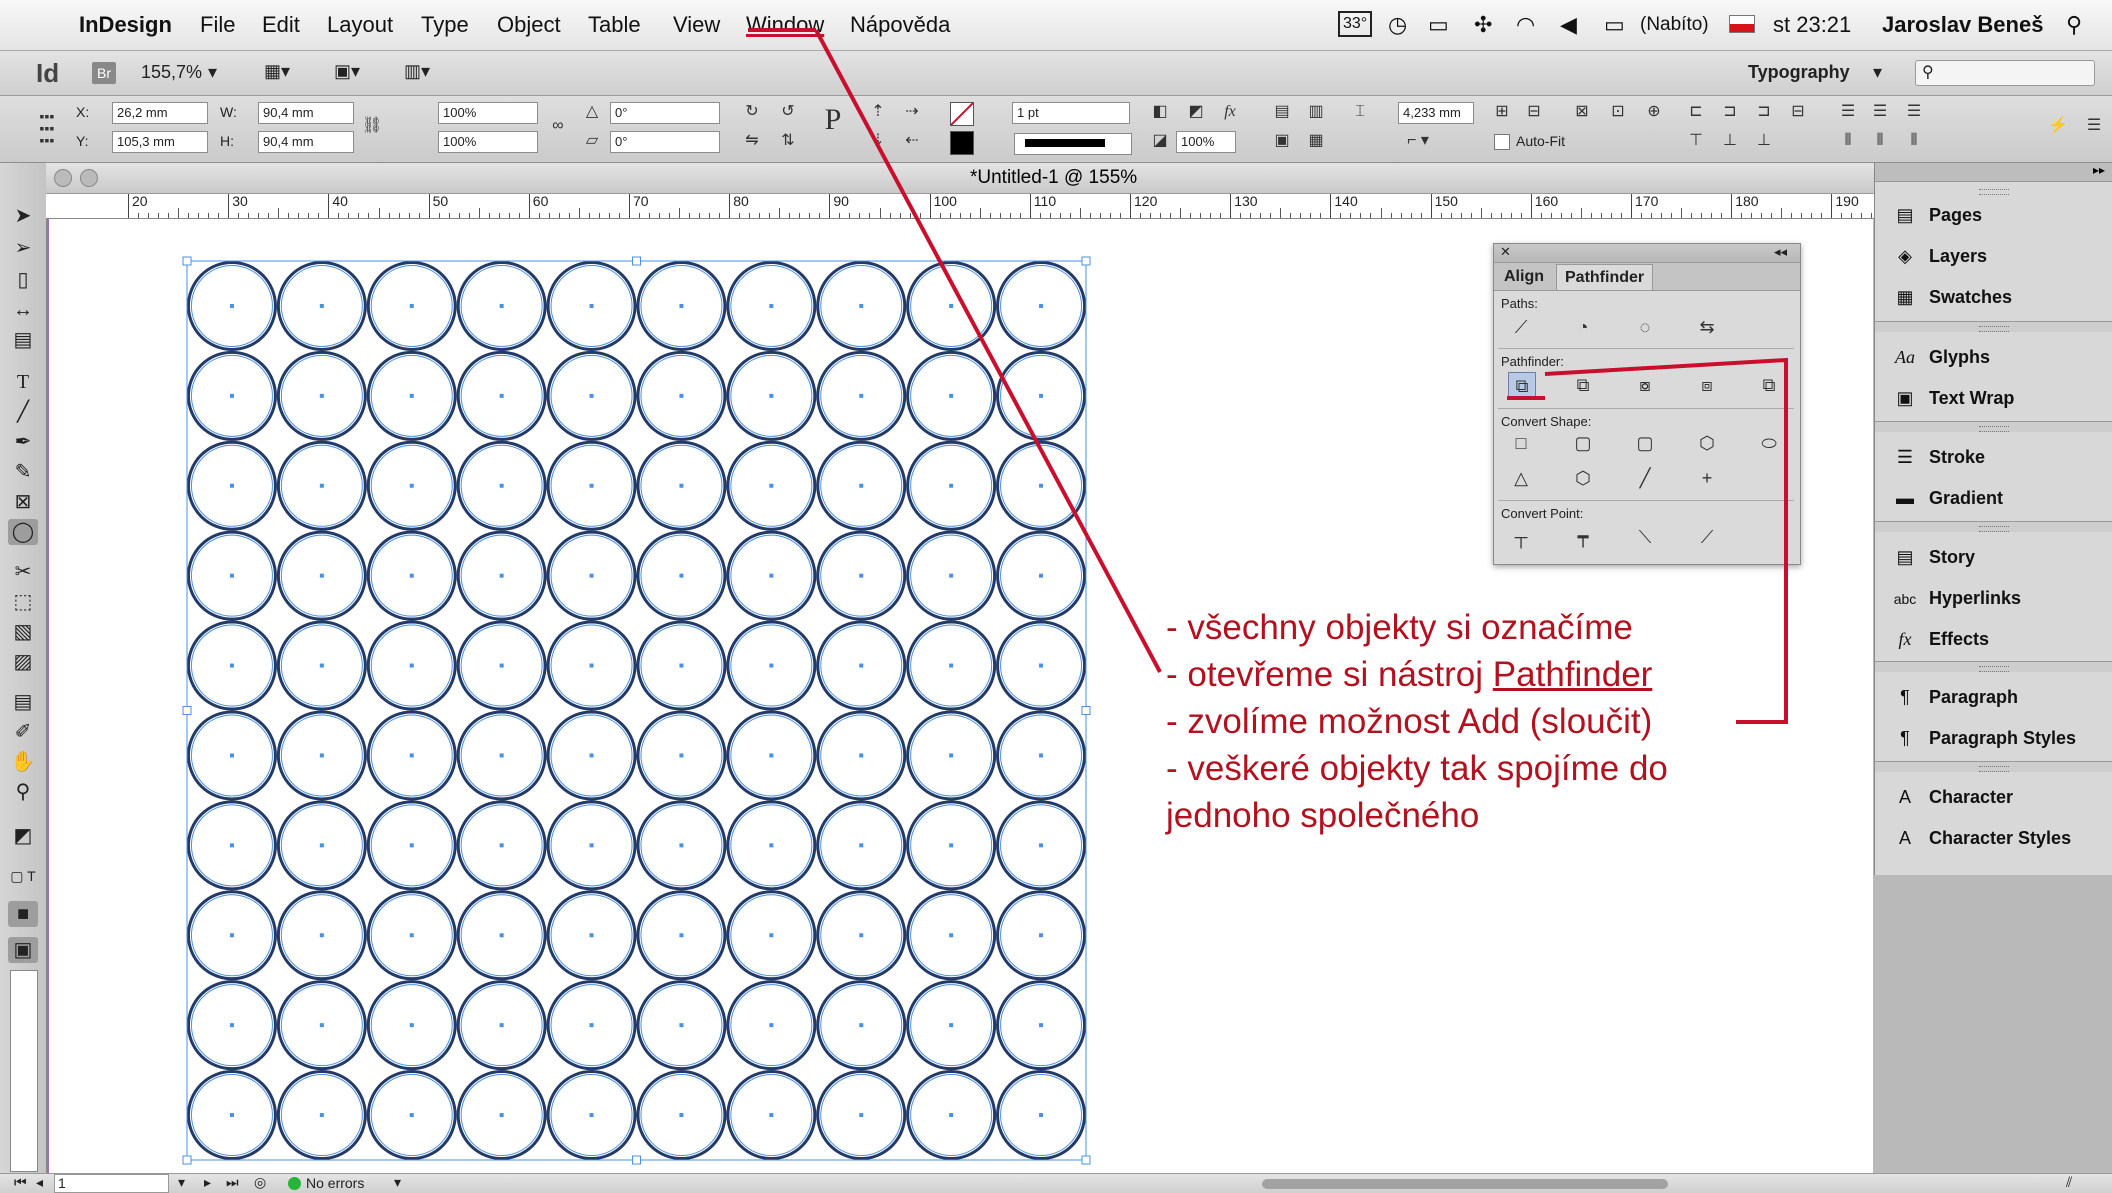 The height and width of the screenshot is (1193, 2112). What do you see at coordinates (1282, 112) in the screenshot?
I see `text-wrap-none-icon: ▤` at bounding box center [1282, 112].